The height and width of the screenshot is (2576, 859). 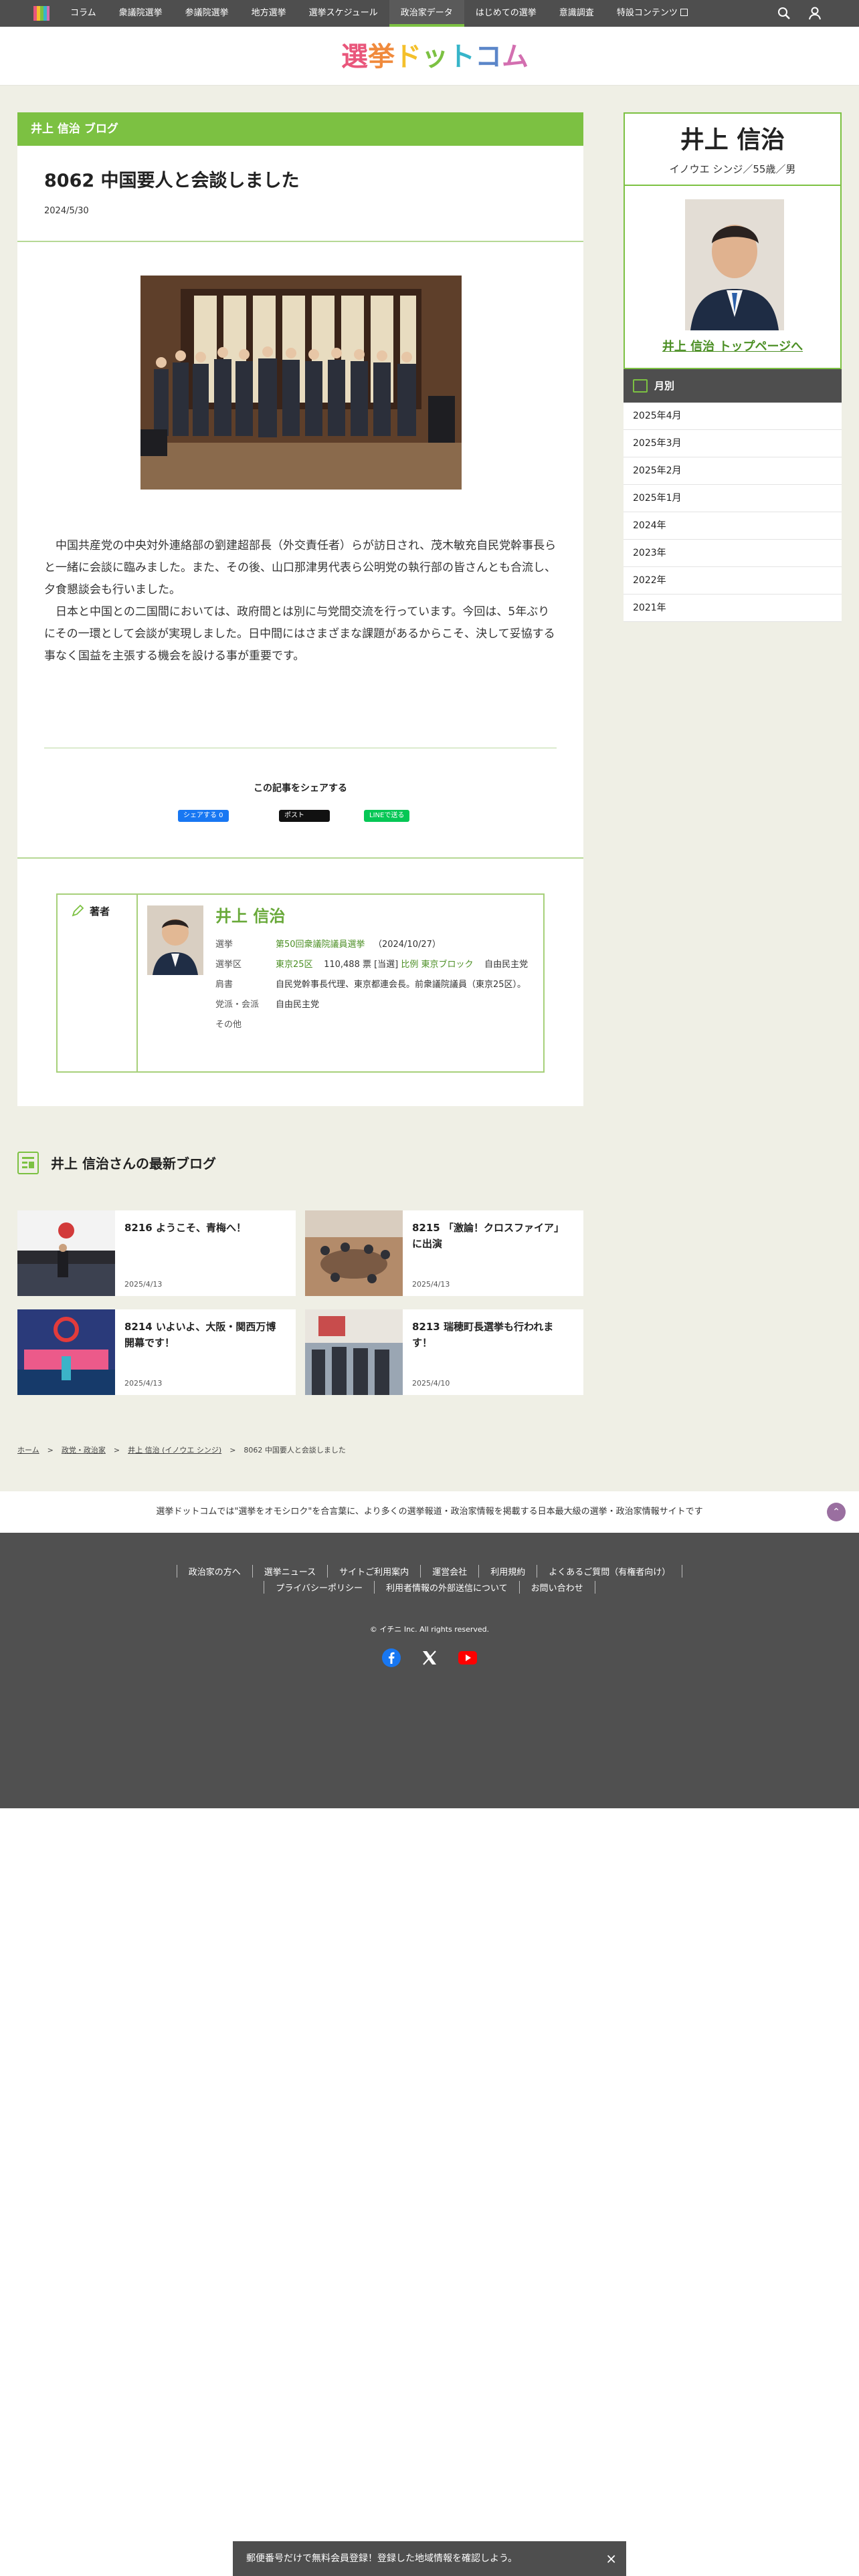 I want to click on blog-post-card: 8213 瑞穂町長選挙も行われます！ 2025/4/10, so click(x=444, y=1352).